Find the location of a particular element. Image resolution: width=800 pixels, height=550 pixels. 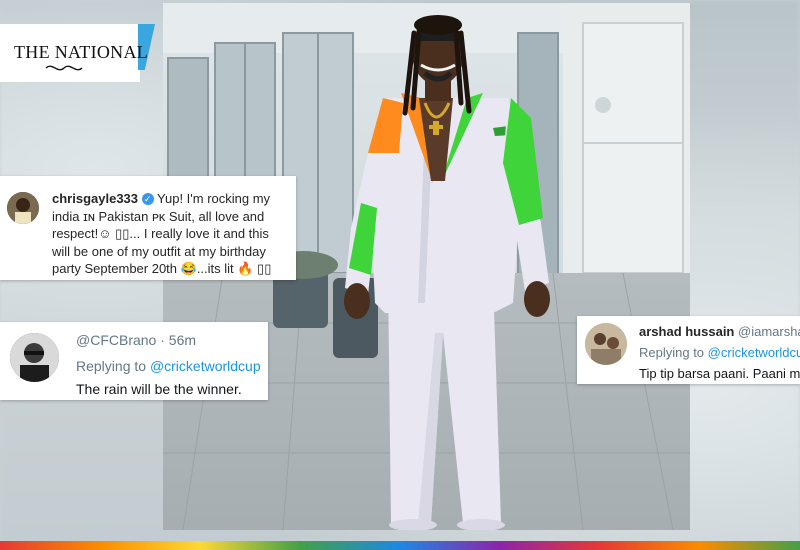

instagram-username: chrisgayle333 is located at coordinates (95, 198).